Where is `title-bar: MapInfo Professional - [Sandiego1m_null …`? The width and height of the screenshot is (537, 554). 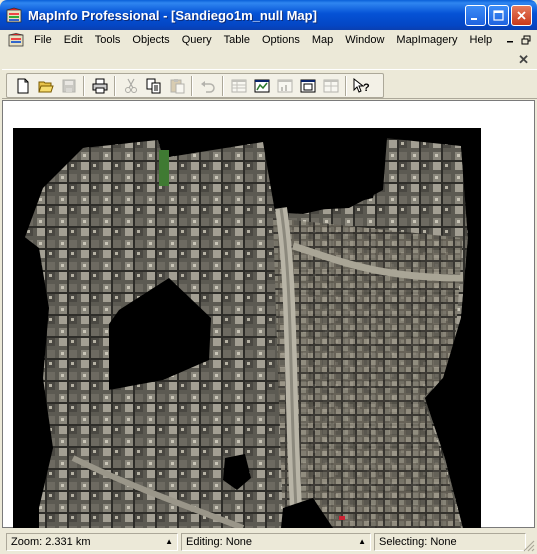
title-bar: MapInfo Professional - [Sandiego1m_null … is located at coordinates (268, 15).